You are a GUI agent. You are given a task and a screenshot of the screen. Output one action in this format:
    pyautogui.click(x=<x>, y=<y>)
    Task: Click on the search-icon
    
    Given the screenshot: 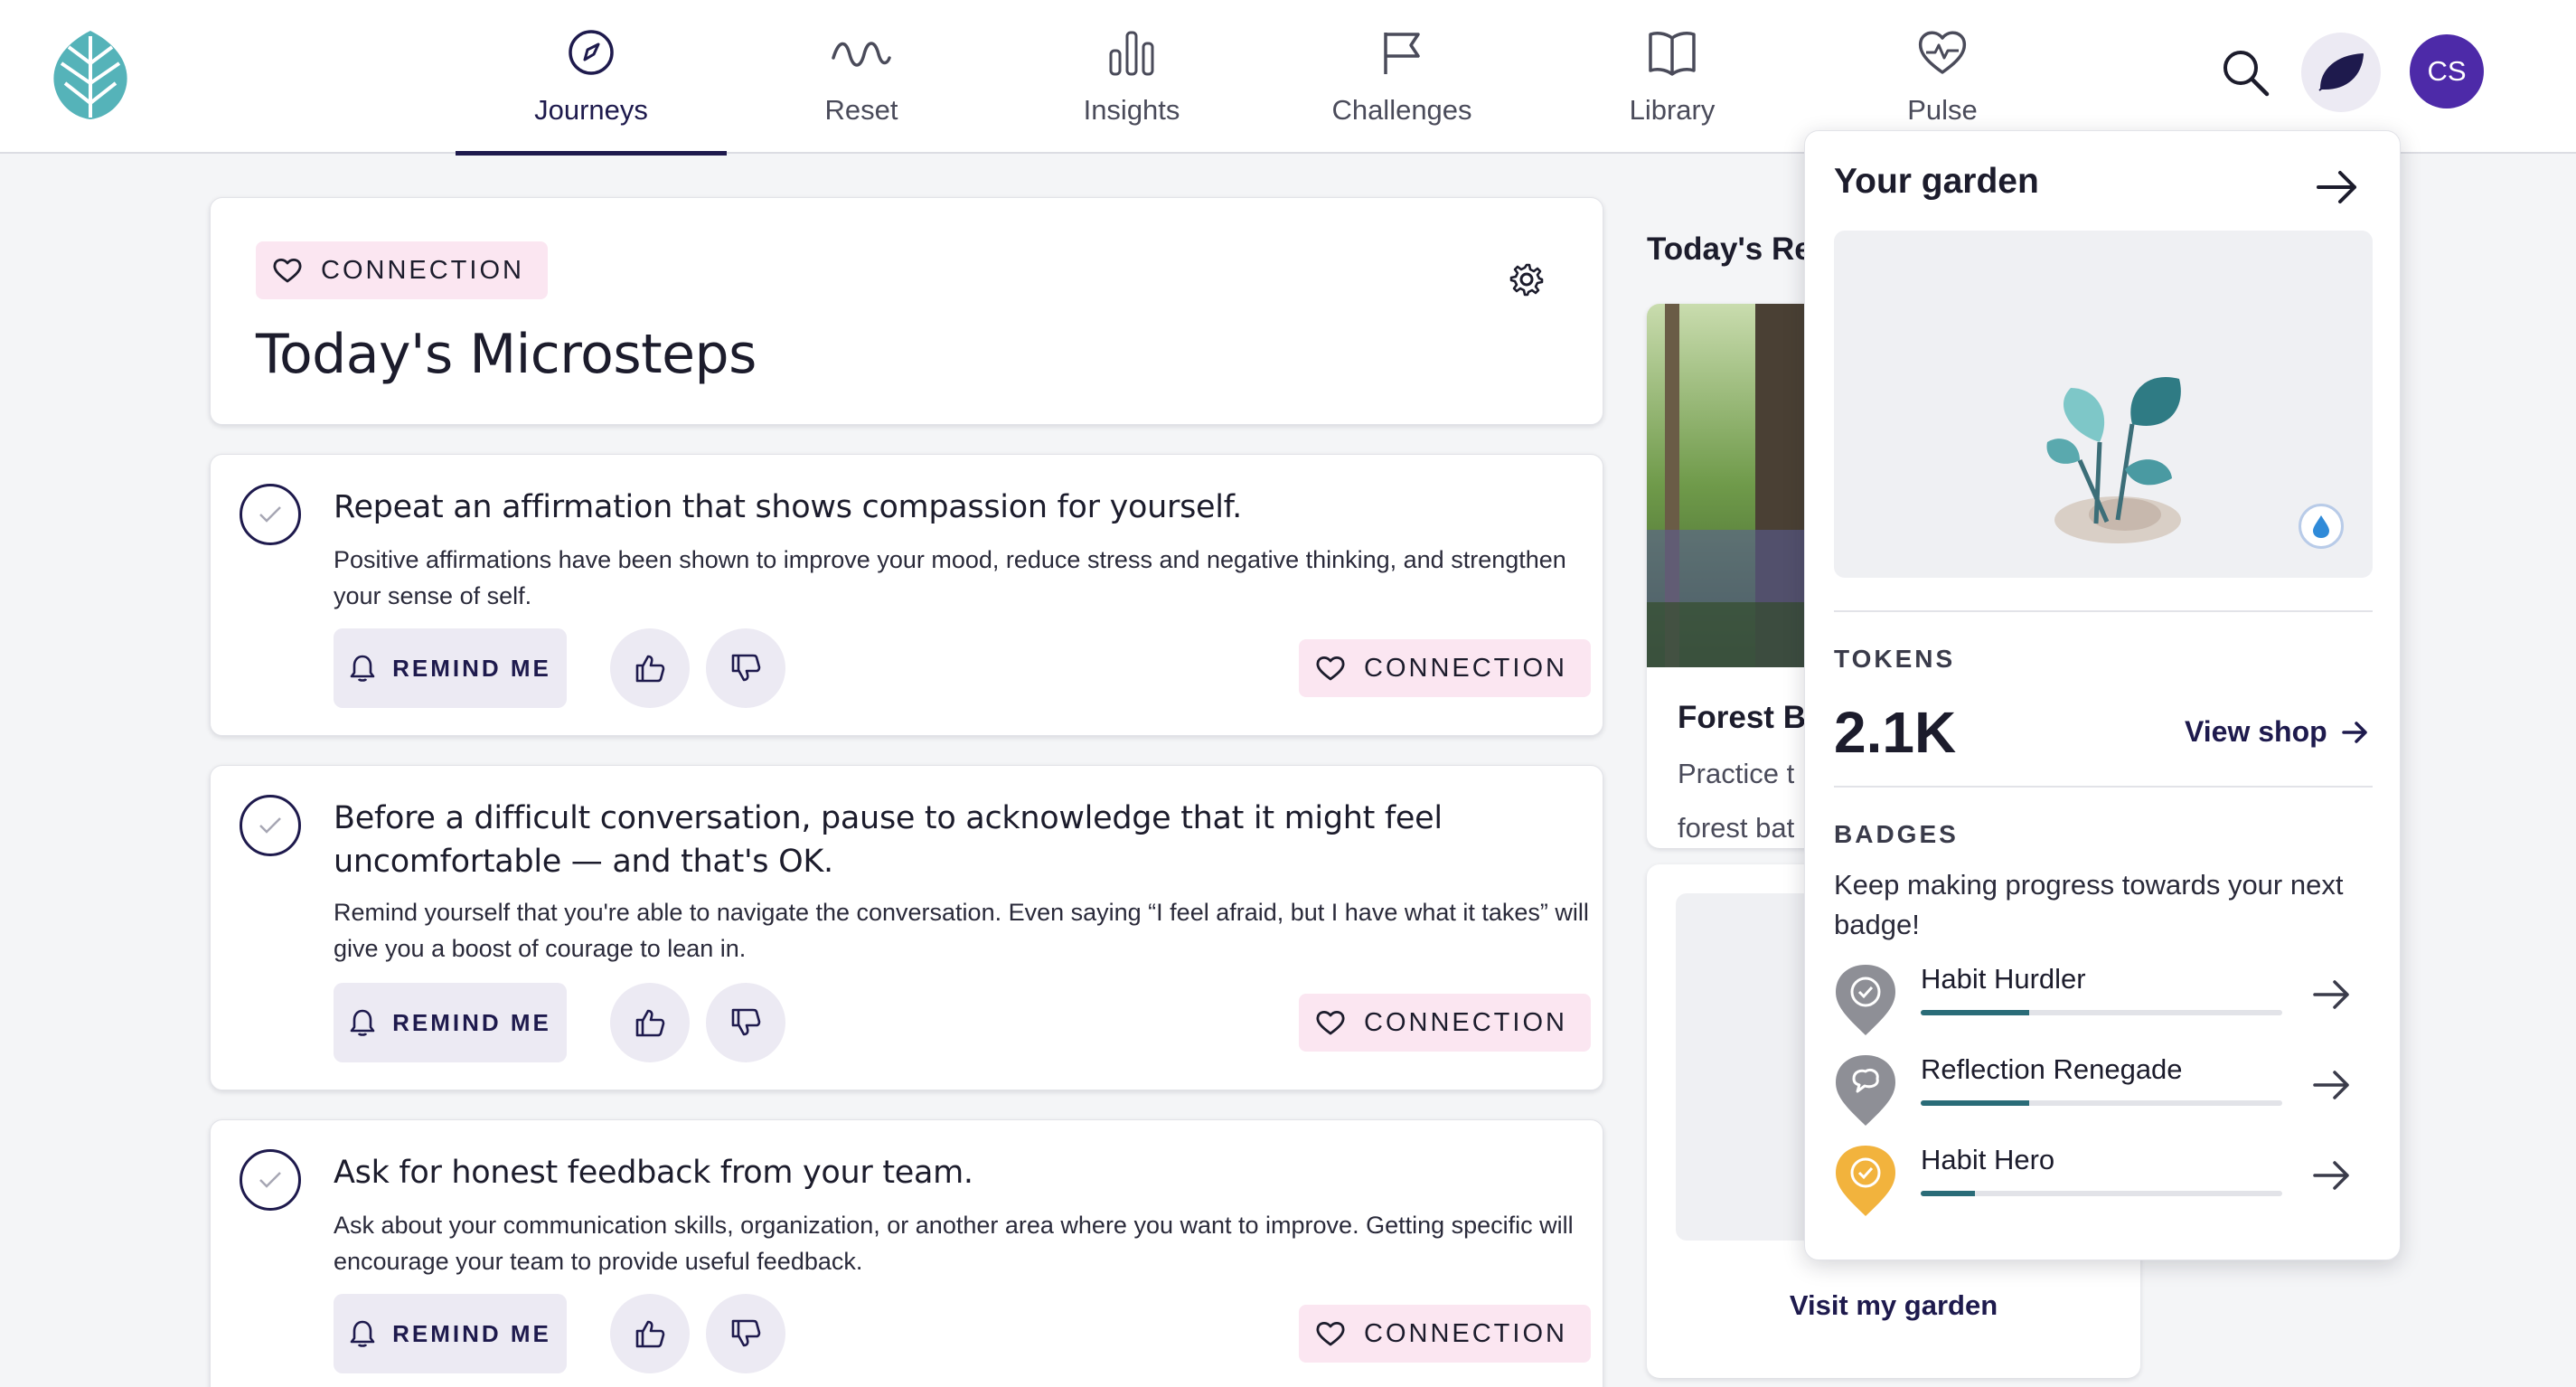 What is the action you would take?
    pyautogui.click(x=2245, y=73)
    